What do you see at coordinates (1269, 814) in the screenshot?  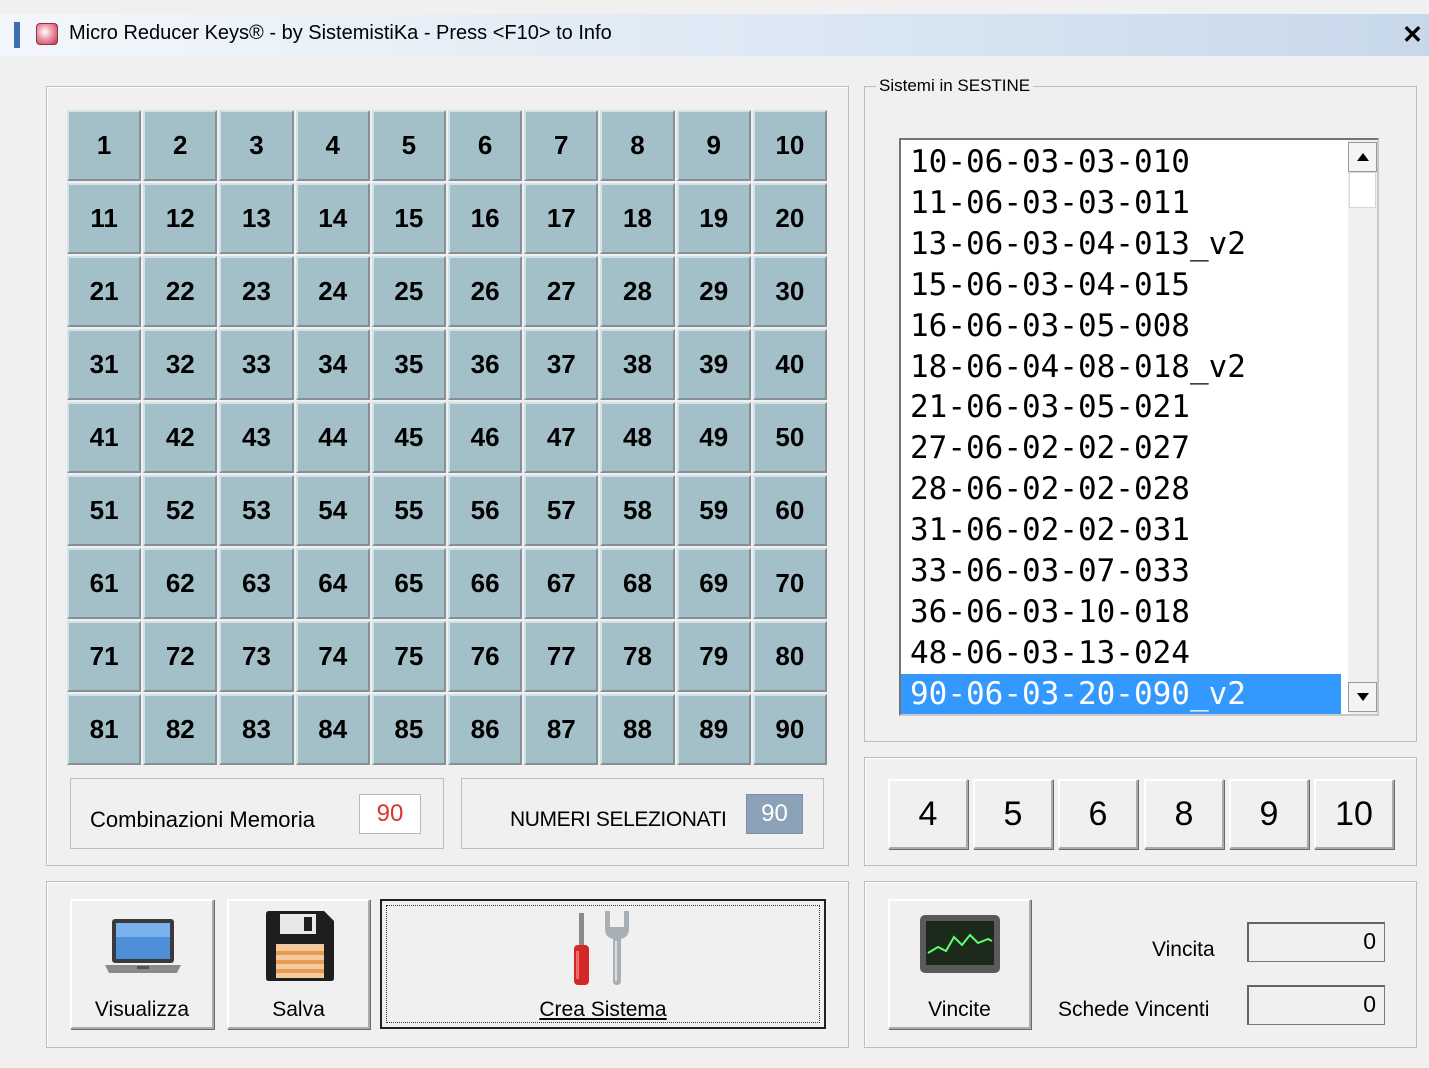 I see `size-button-9: 9` at bounding box center [1269, 814].